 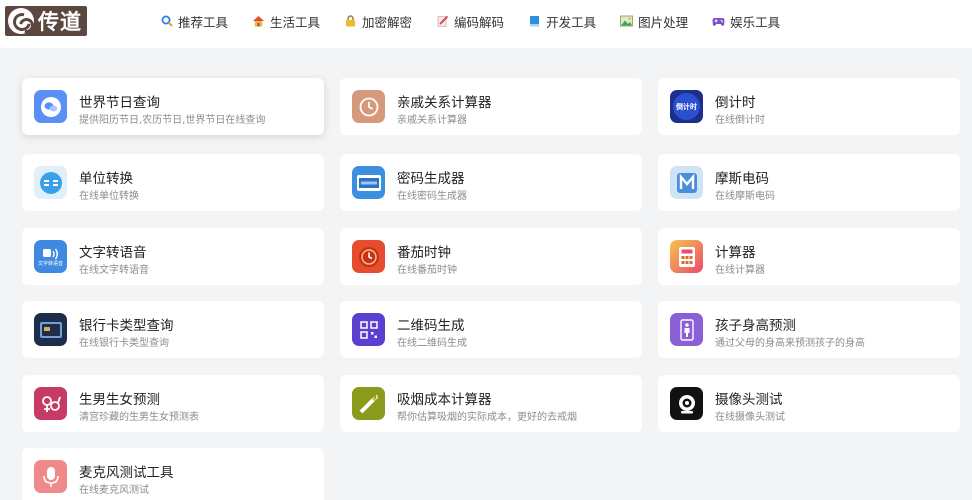 I want to click on logo-icon, so click(x=21, y=21).